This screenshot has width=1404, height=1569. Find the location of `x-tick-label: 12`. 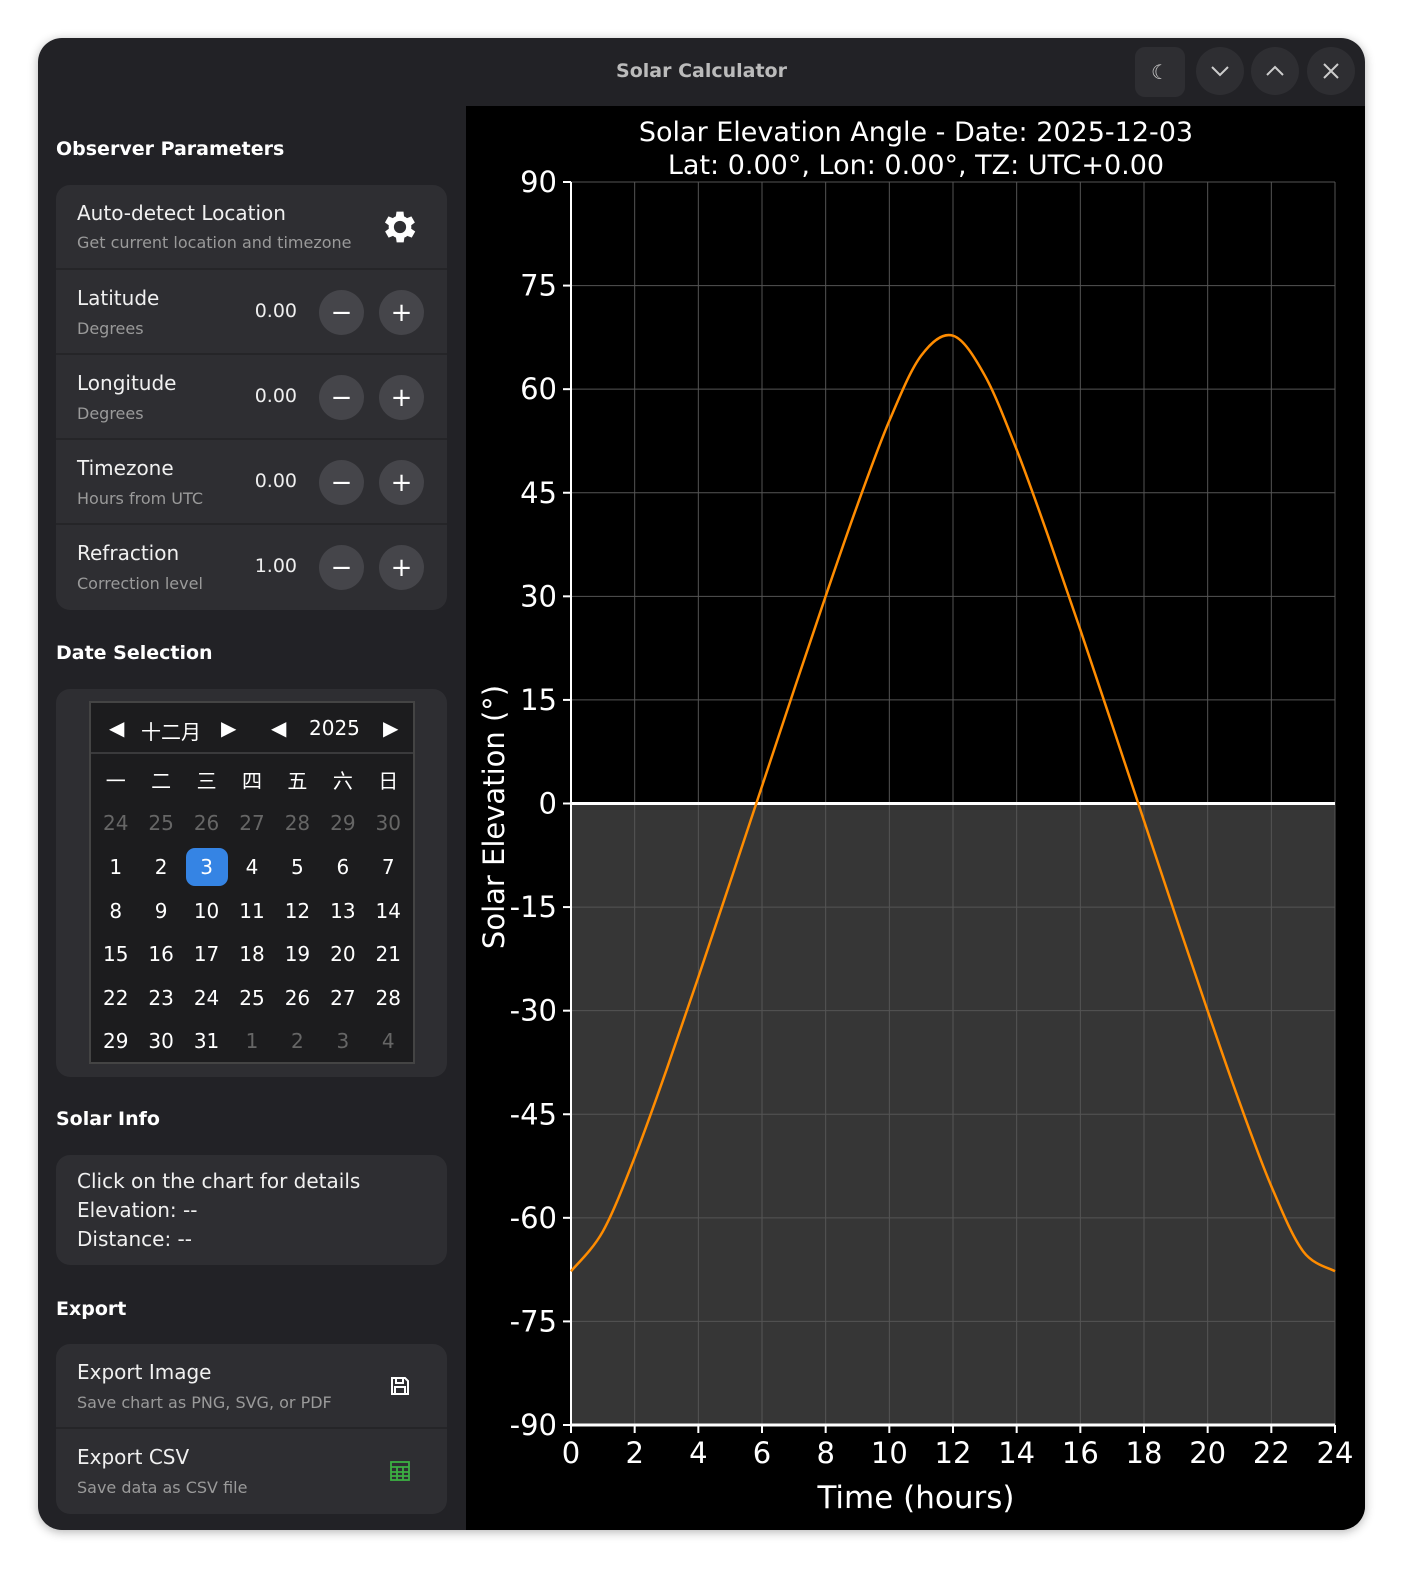

x-tick-label: 12 is located at coordinates (953, 1453).